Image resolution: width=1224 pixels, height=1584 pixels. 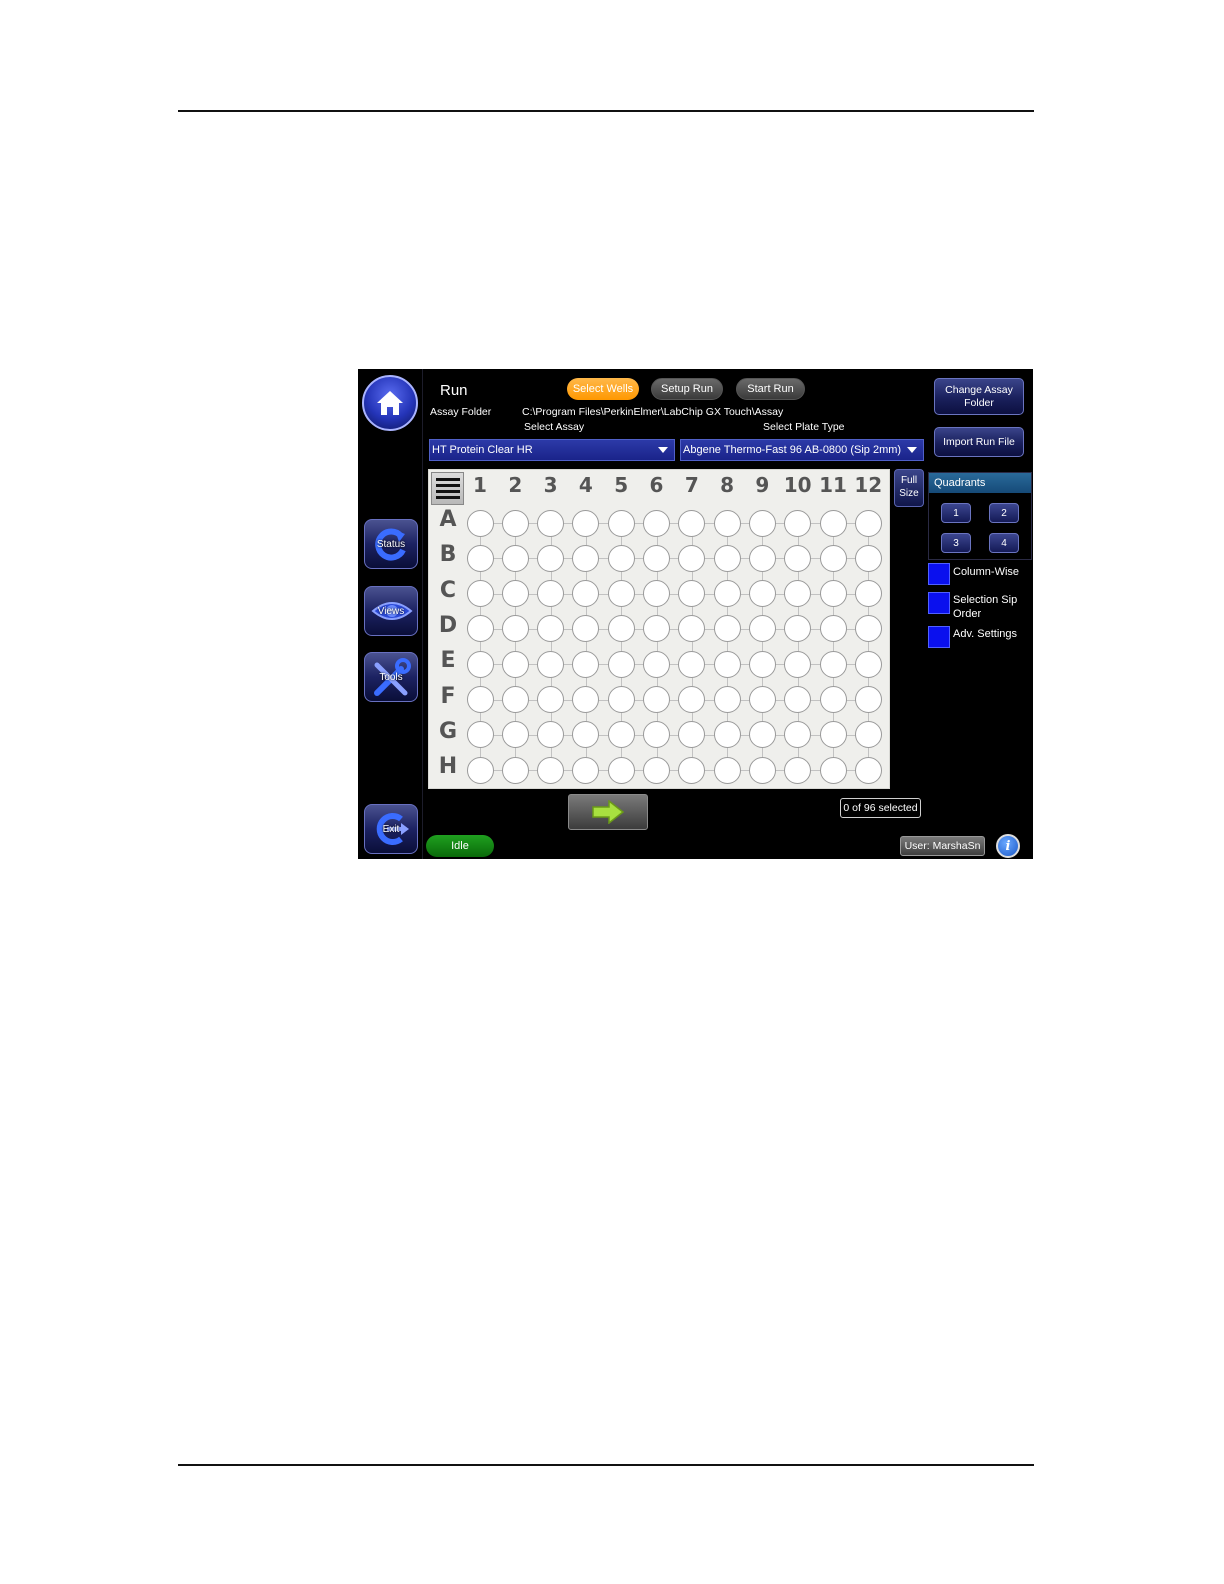 I want to click on info-icon: i, so click(x=1008, y=846).